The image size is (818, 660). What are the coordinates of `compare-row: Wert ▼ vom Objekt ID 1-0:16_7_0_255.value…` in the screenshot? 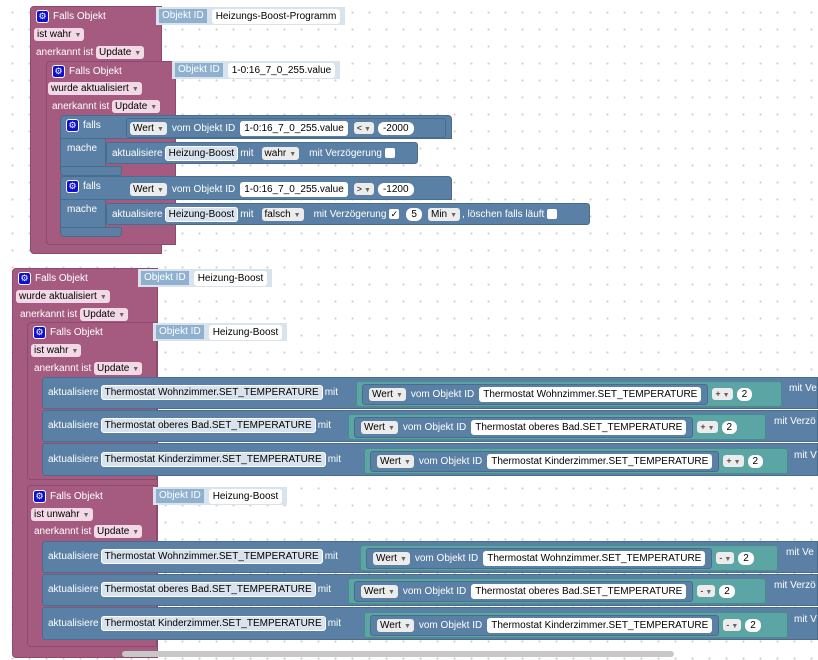 It's located at (271, 189).